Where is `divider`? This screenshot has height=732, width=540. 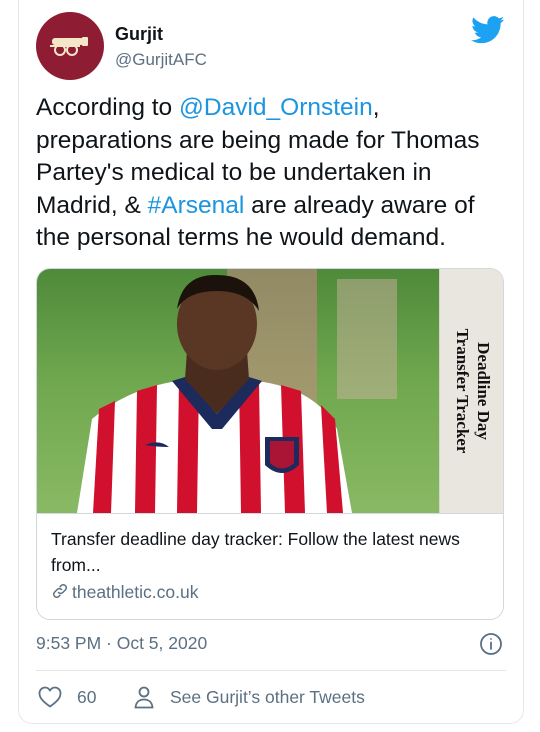 divider is located at coordinates (271, 670).